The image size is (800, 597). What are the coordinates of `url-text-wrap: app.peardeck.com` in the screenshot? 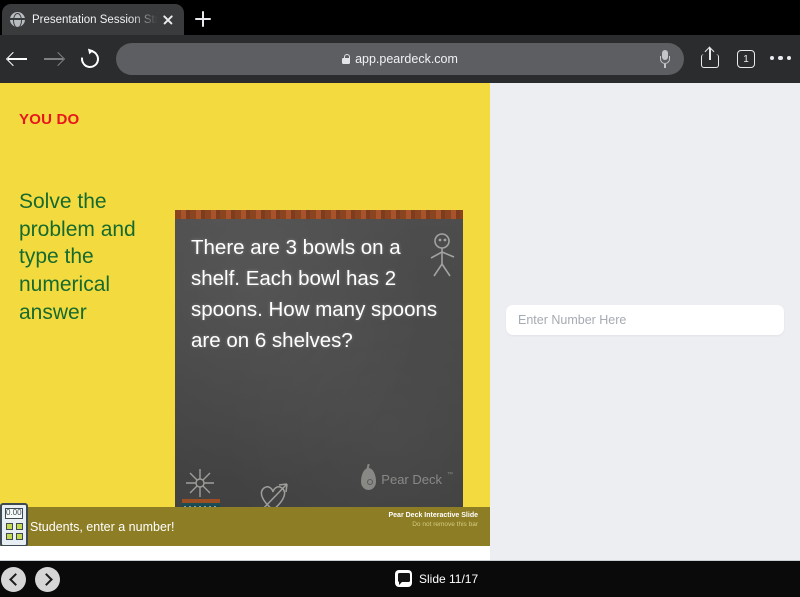 It's located at (400, 59).